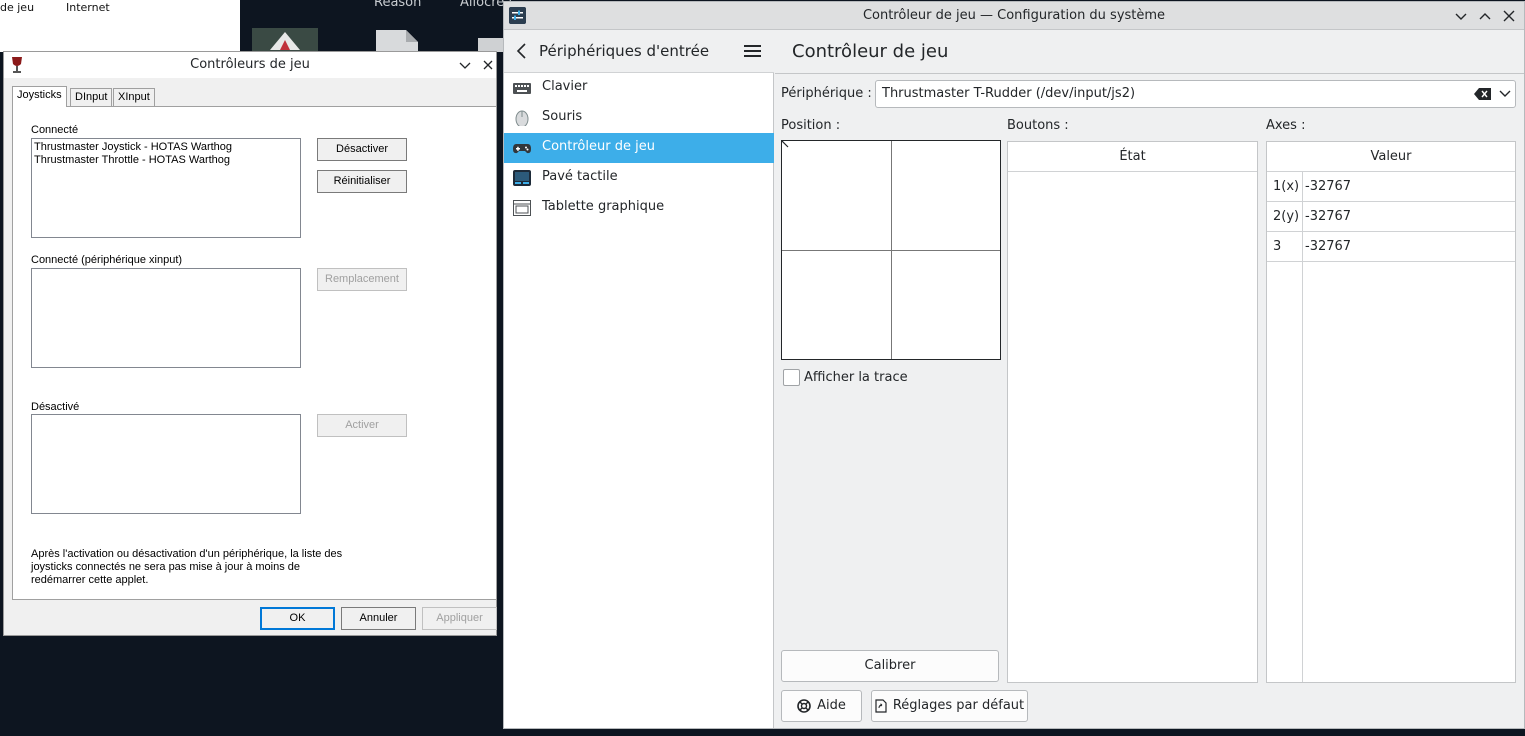 Image resolution: width=1525 pixels, height=736 pixels. I want to click on ok-button: OK, so click(297, 618).